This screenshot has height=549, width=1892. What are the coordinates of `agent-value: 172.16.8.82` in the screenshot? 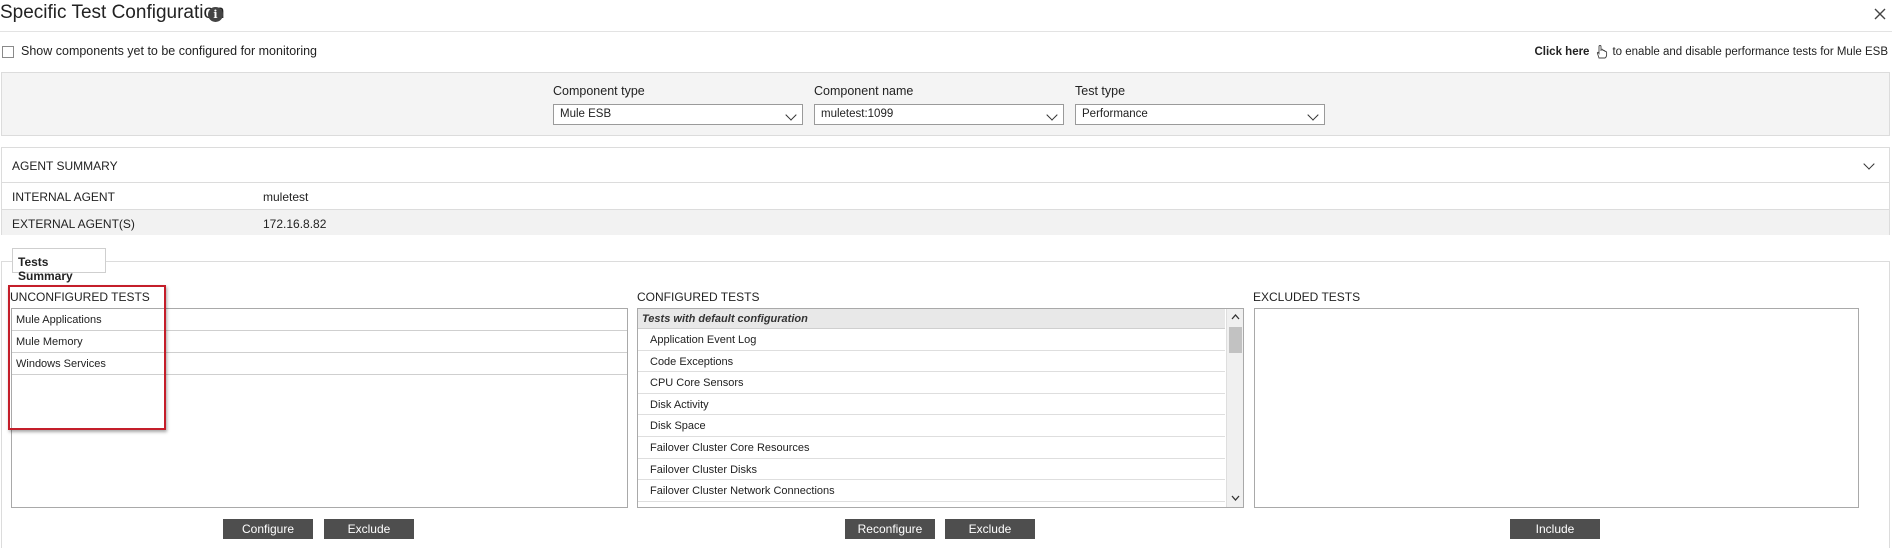 It's located at (295, 224).